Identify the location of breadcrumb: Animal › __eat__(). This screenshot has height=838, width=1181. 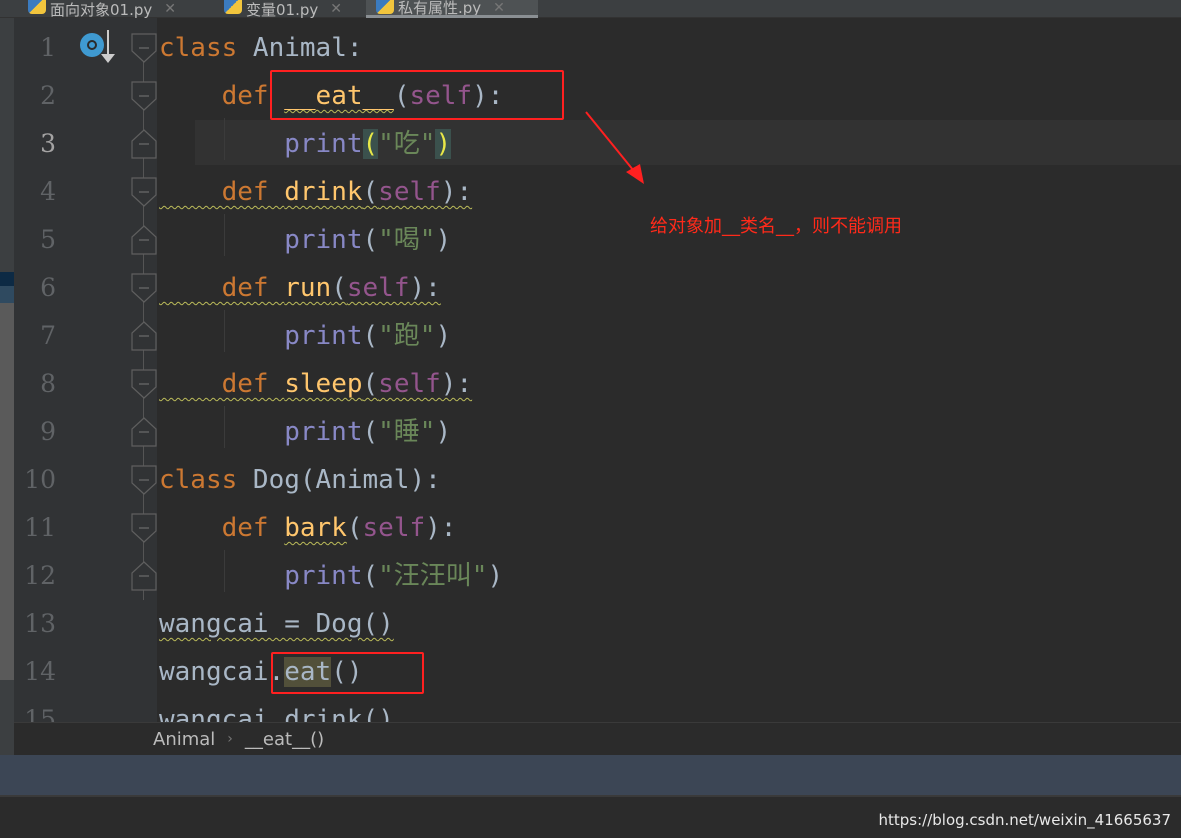
(597, 738).